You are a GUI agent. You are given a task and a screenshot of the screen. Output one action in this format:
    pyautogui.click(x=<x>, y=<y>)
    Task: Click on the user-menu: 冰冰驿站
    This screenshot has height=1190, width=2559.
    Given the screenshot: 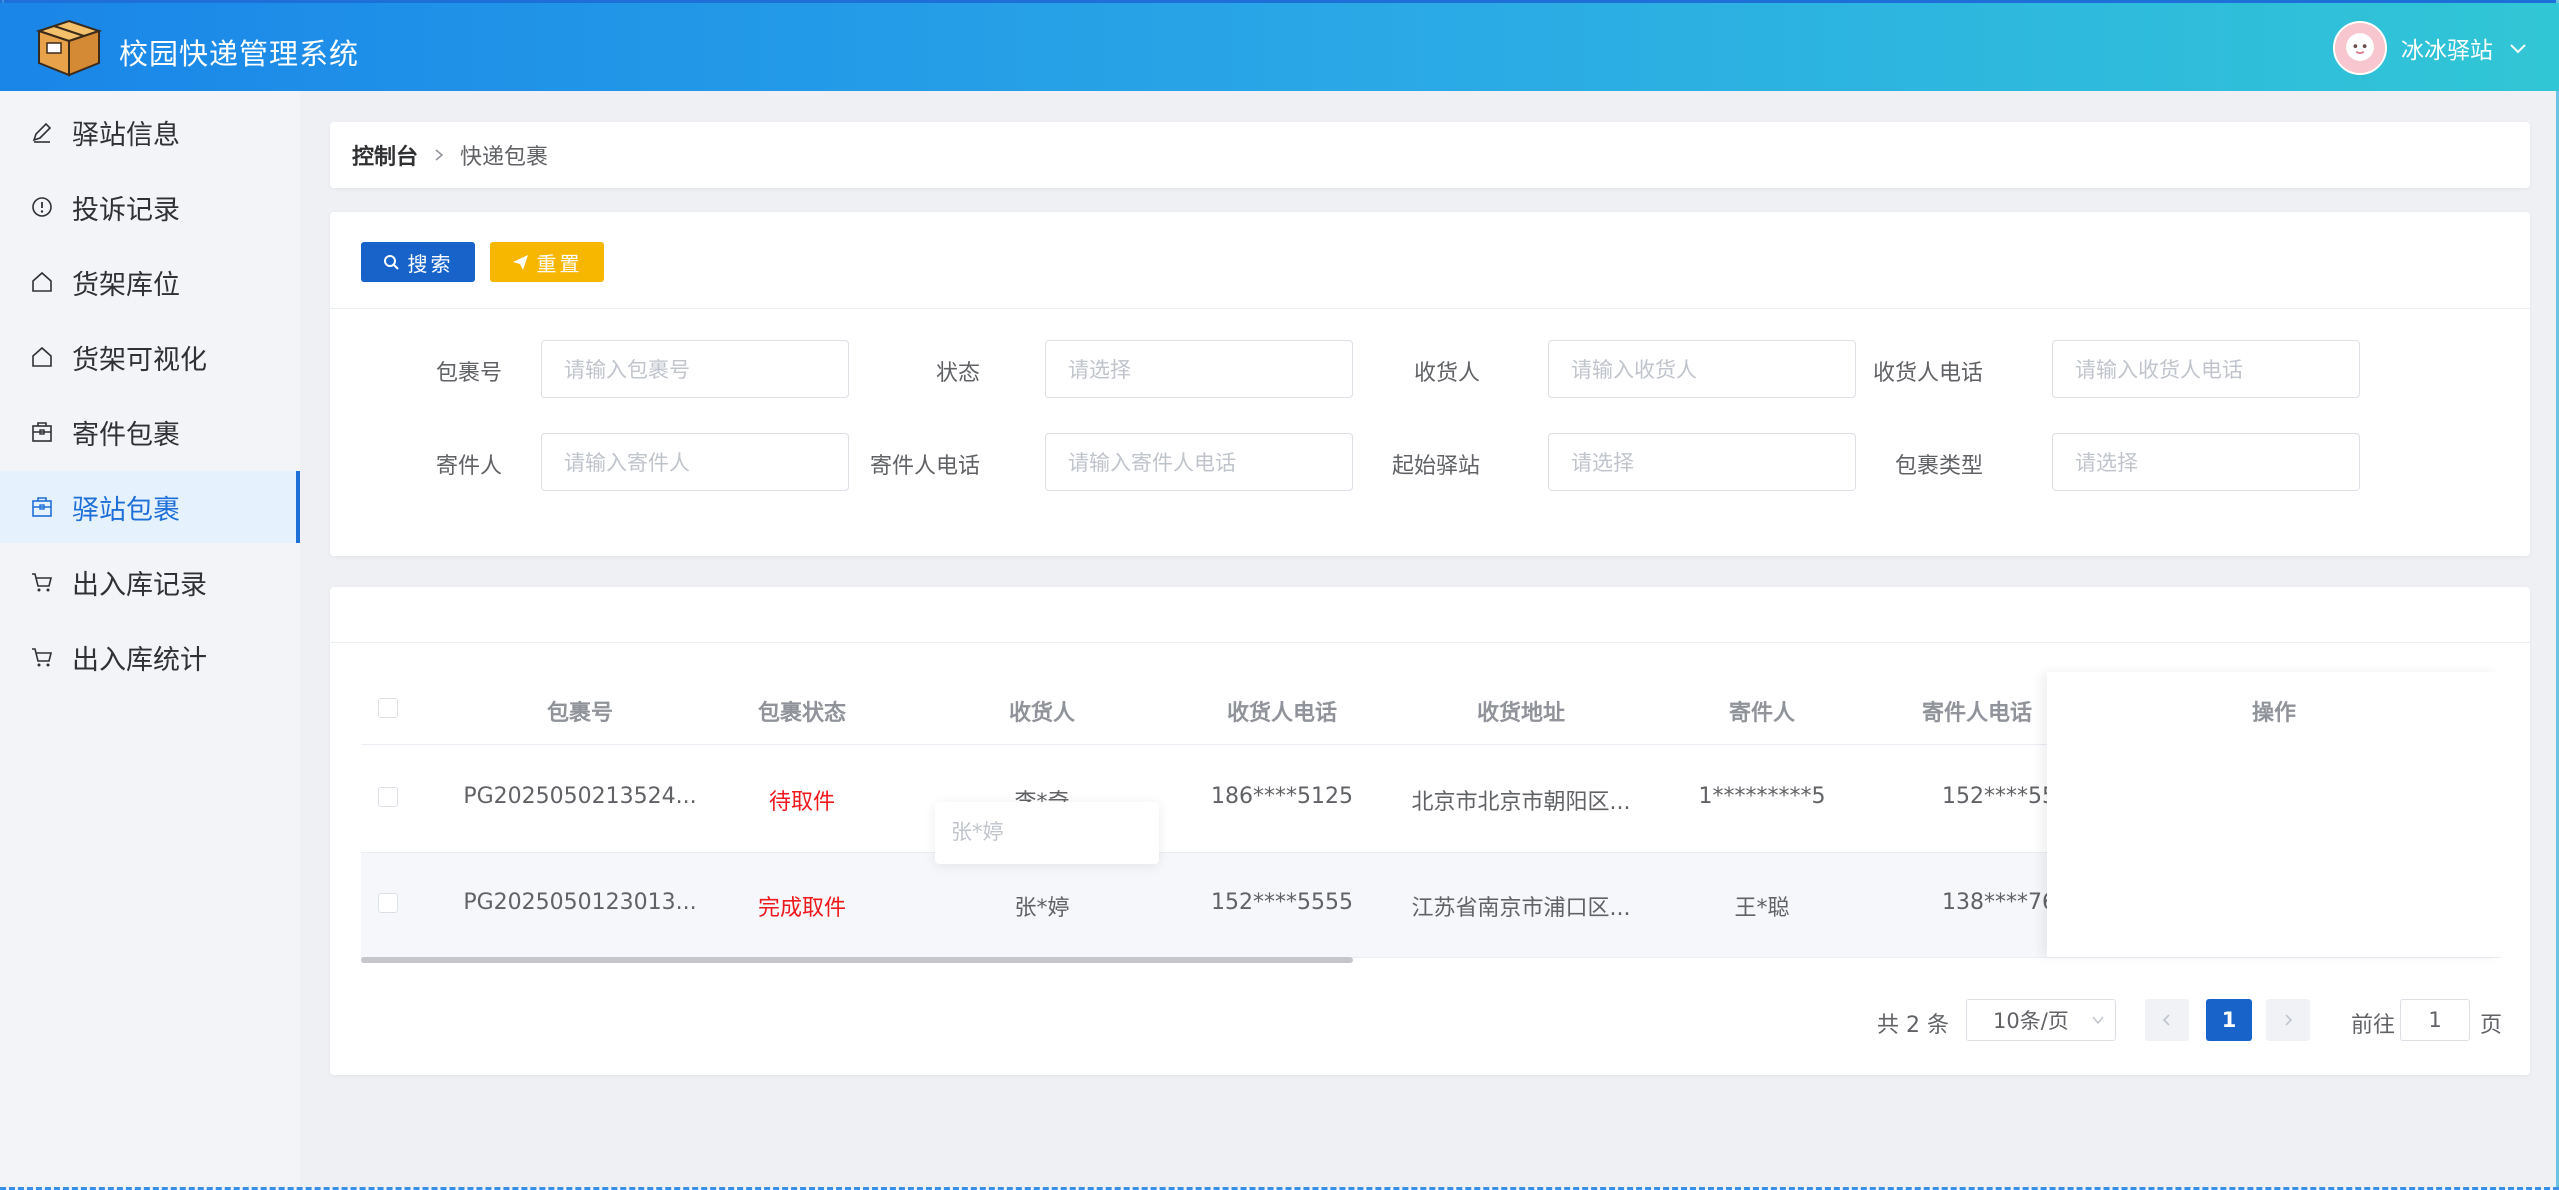 What is the action you would take?
    pyautogui.click(x=2431, y=48)
    